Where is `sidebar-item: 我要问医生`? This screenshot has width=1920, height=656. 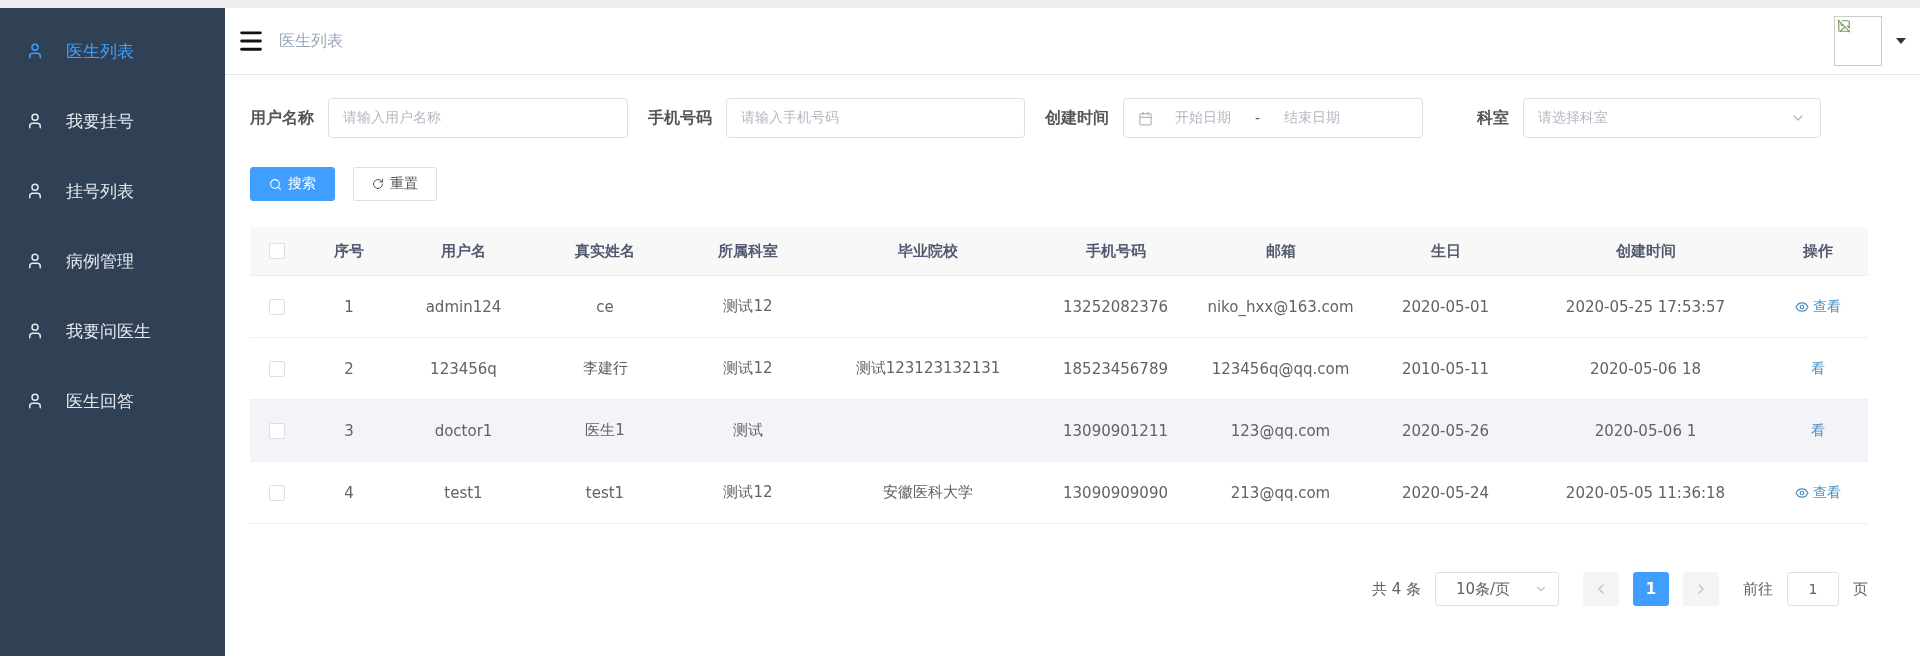 sidebar-item: 我要问医生 is located at coordinates (112, 331).